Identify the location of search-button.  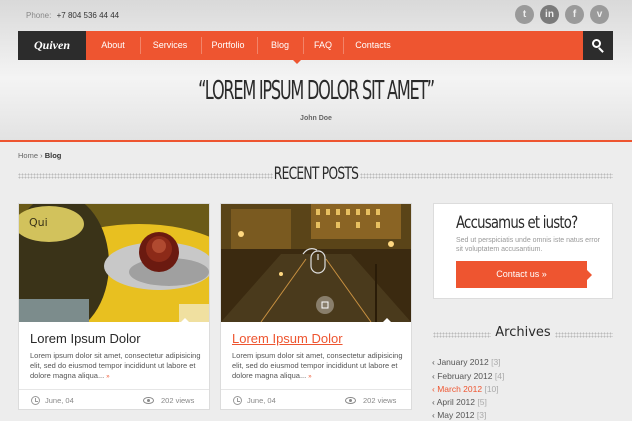
(598, 45).